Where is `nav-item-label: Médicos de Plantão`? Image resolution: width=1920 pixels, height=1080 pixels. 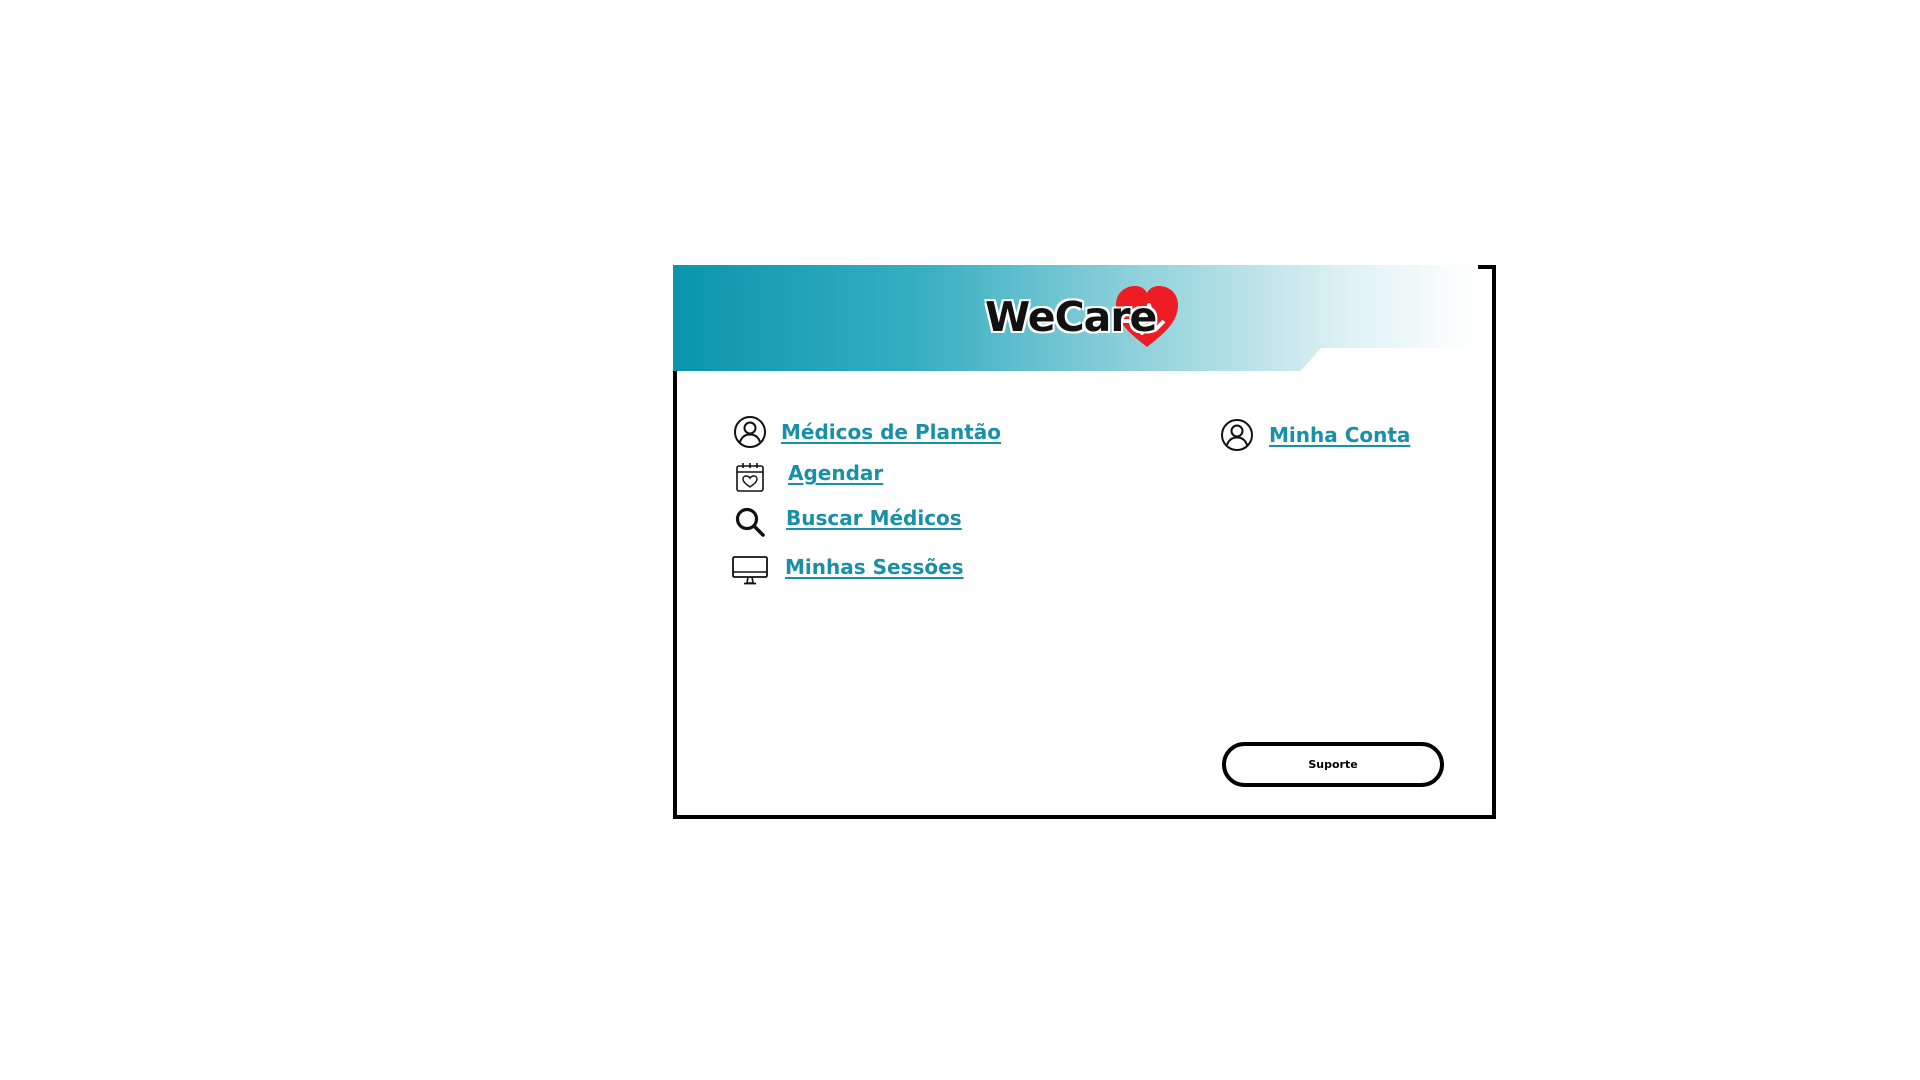
nav-item-label: Médicos de Plantão is located at coordinates (891, 432).